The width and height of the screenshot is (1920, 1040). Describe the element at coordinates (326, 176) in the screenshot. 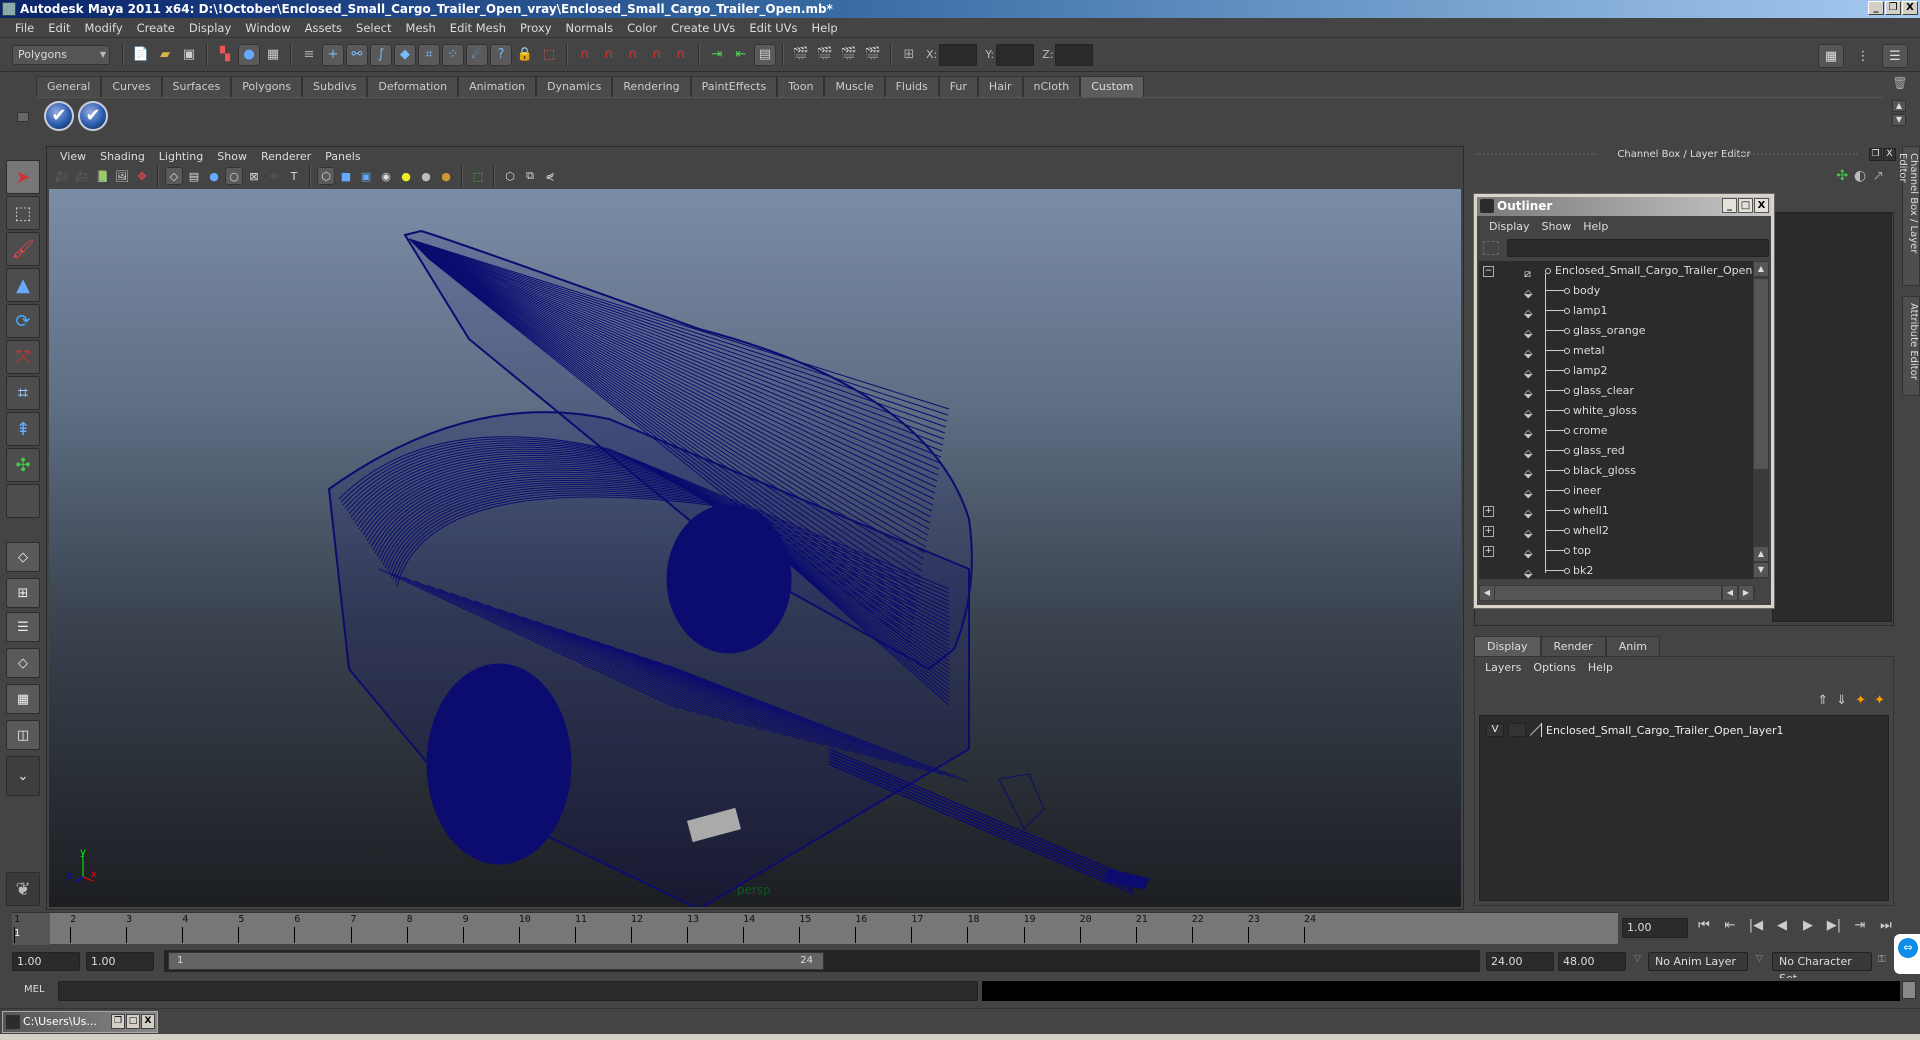

I see `wireframe-icon: ⬡` at that location.